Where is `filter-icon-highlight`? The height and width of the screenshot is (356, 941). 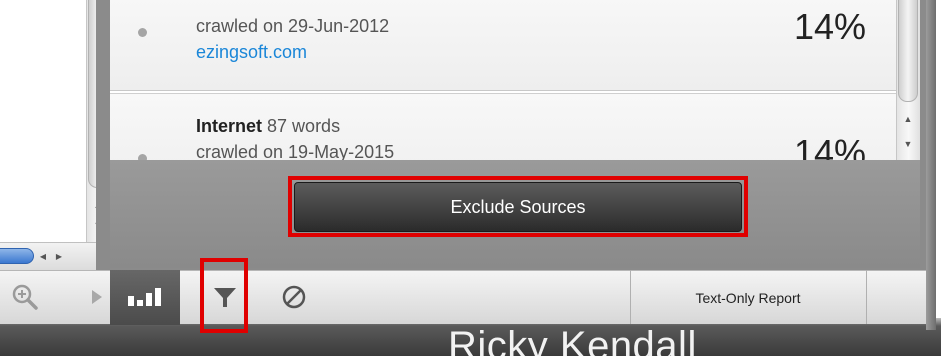 filter-icon-highlight is located at coordinates (224, 295).